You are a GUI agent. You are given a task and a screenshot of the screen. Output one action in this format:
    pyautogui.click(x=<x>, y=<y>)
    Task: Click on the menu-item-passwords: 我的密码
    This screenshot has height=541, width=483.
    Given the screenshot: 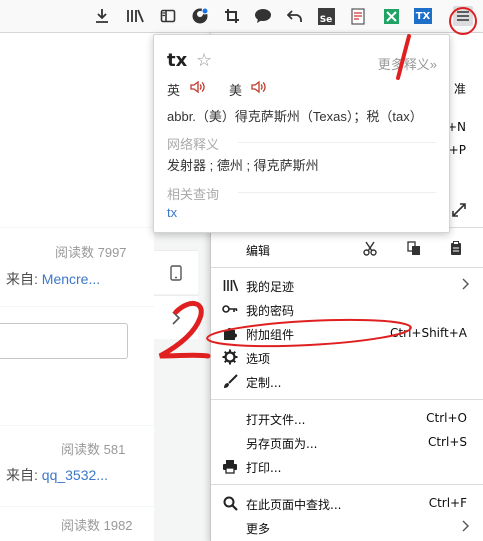 What is the action you would take?
    pyautogui.click(x=347, y=309)
    